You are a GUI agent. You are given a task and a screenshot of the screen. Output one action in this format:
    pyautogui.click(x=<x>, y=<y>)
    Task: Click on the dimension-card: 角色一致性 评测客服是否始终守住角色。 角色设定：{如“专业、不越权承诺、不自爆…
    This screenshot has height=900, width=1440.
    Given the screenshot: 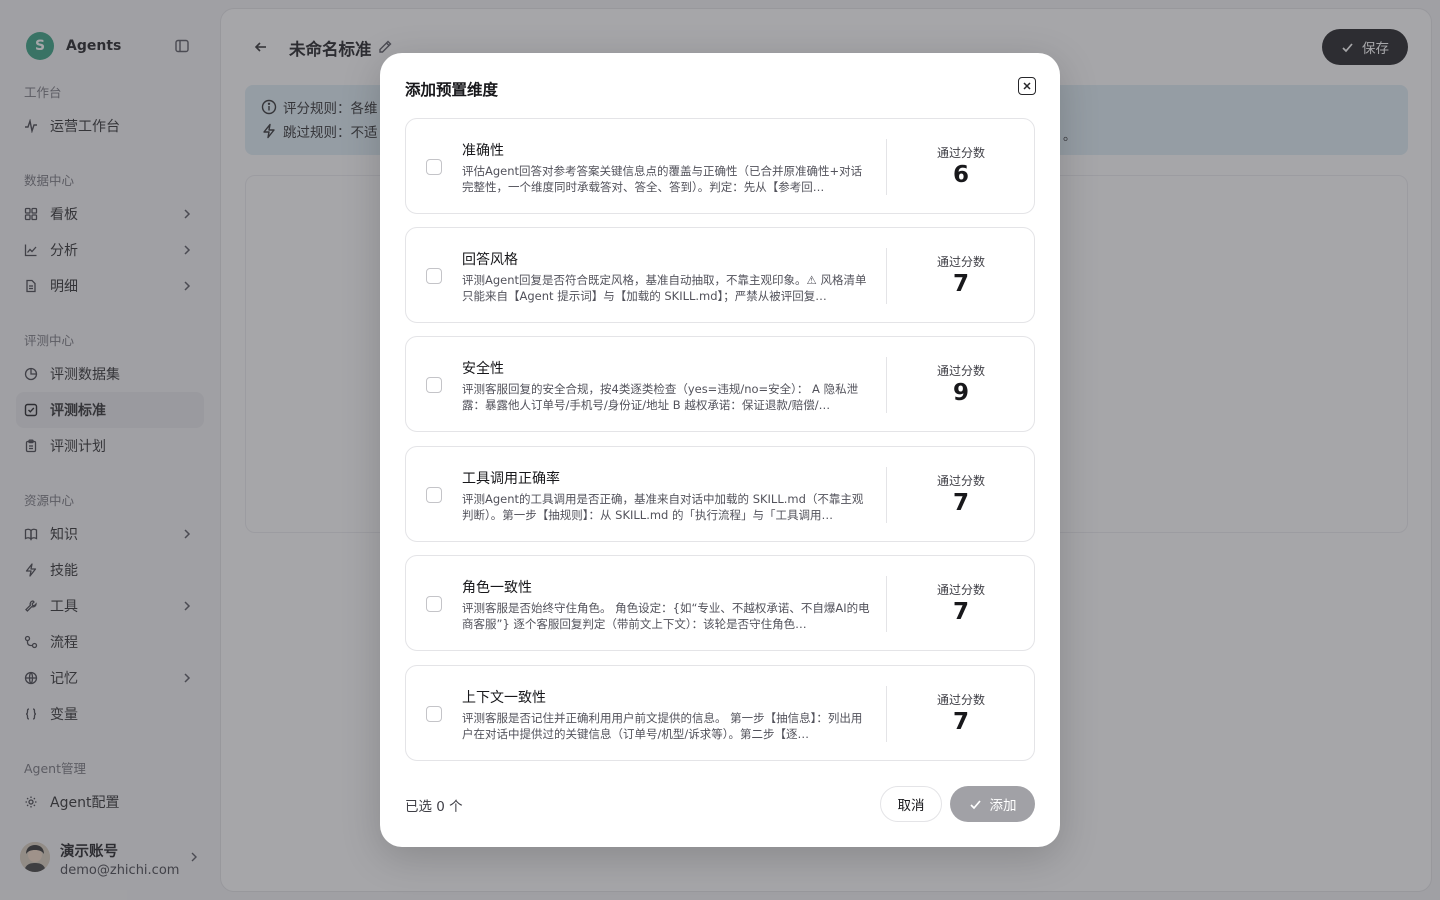 What is the action you would take?
    pyautogui.click(x=720, y=603)
    